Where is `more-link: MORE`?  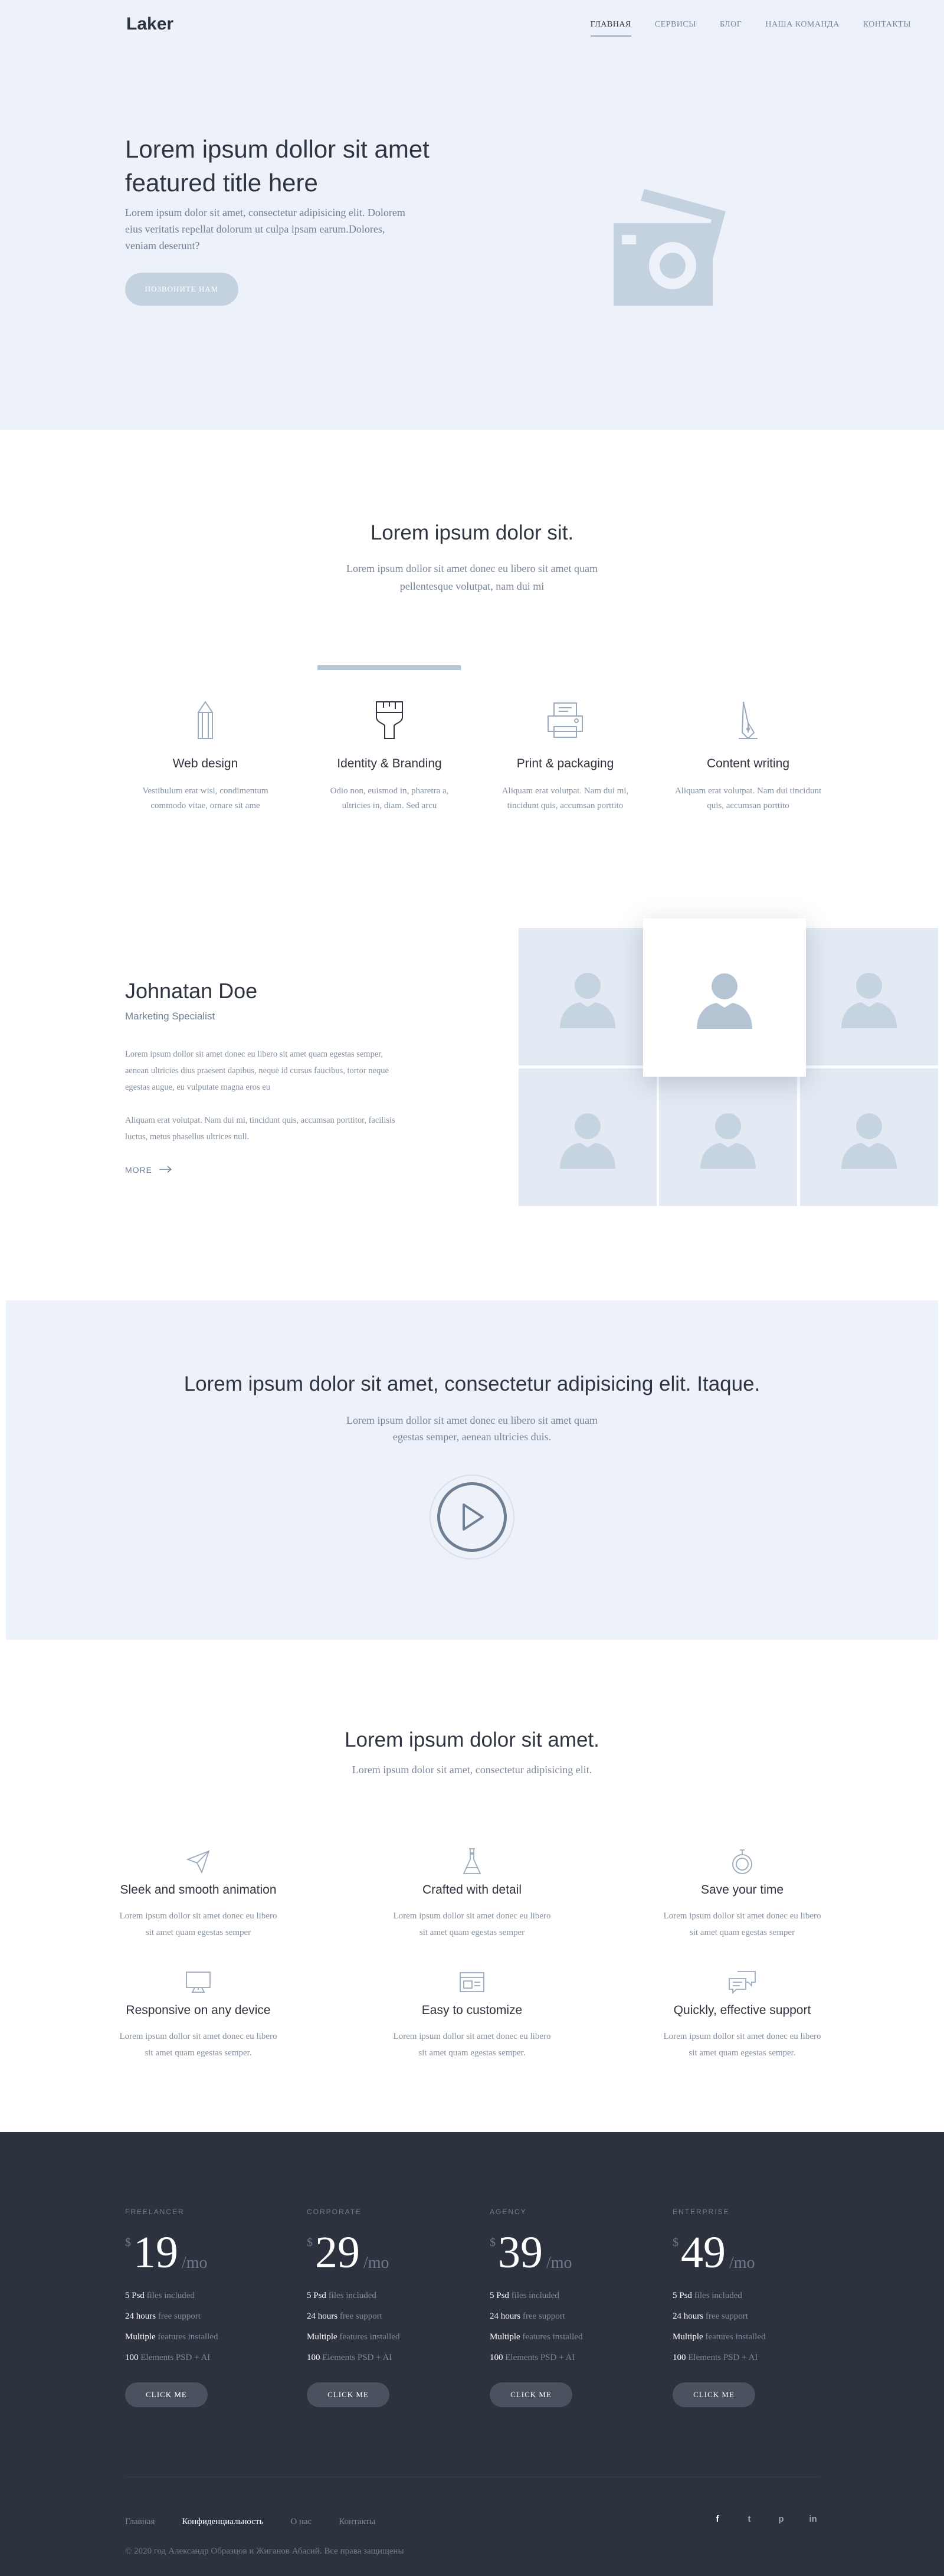
more-link: MORE is located at coordinates (148, 1170).